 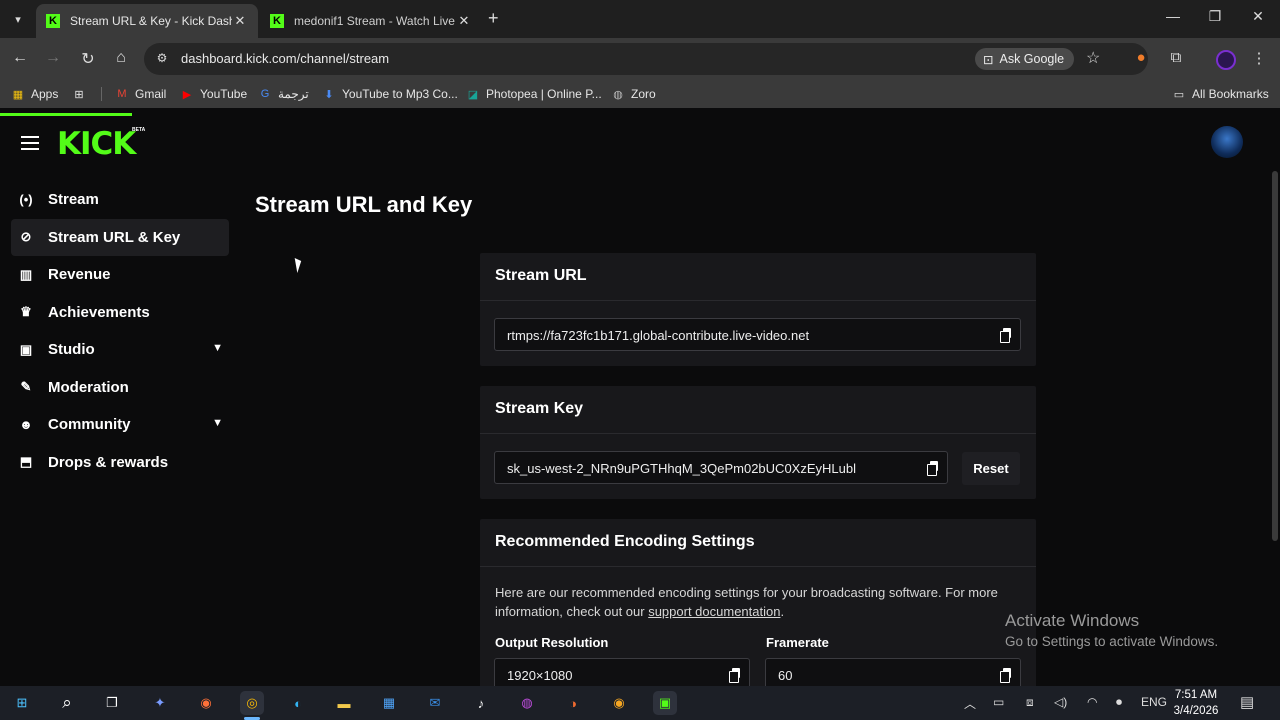 What do you see at coordinates (344, 703) in the screenshot?
I see `file-explorer-icon: ▬` at bounding box center [344, 703].